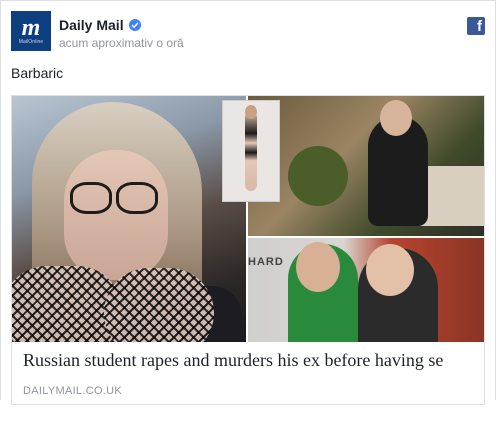  I want to click on avatar-logo-subtext: MailOnline, so click(31, 42).